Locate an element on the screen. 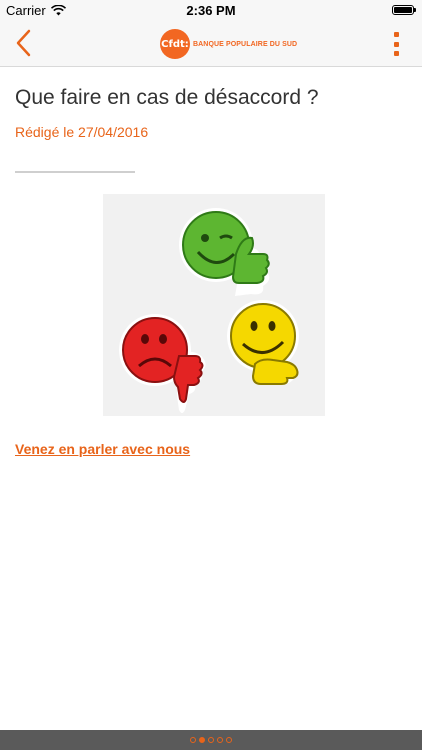  more-options-button is located at coordinates (396, 44).